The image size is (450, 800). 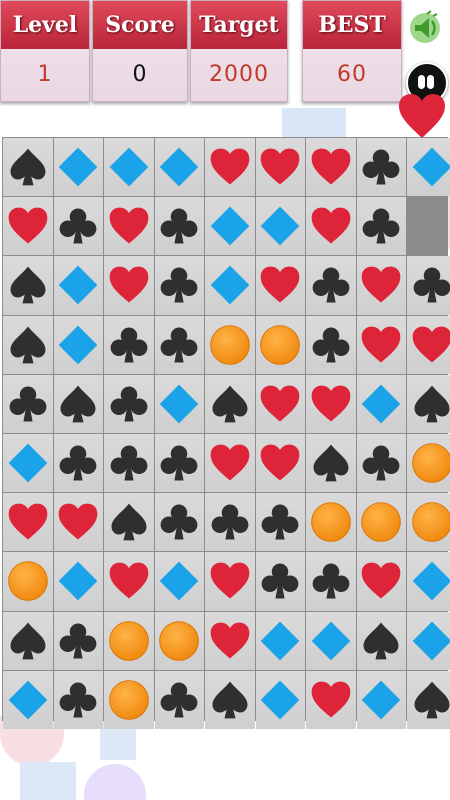 What do you see at coordinates (140, 25) in the screenshot?
I see `score-label: Score` at bounding box center [140, 25].